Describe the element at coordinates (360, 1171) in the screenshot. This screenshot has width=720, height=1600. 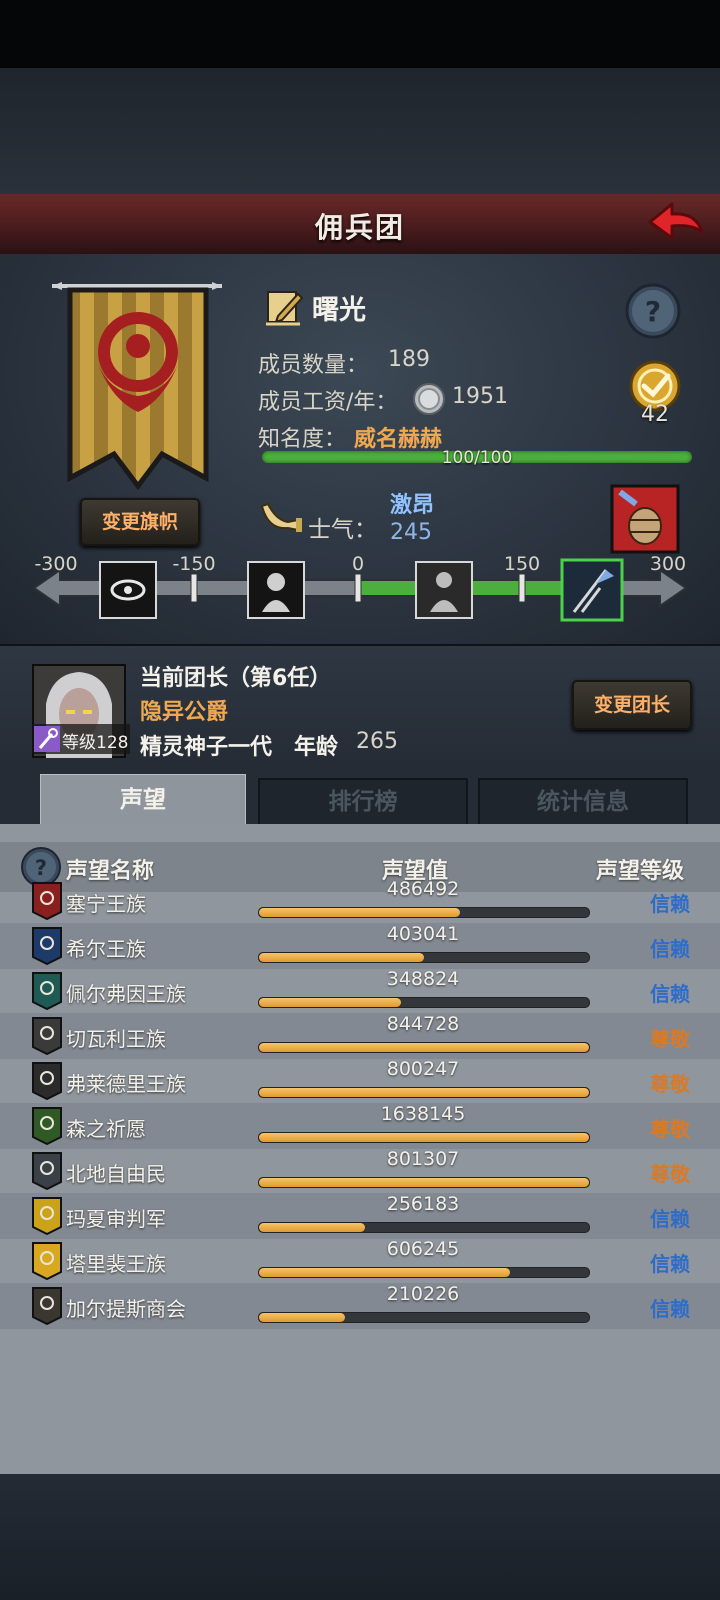
I see `reputation-row: 北地自由民 801307 尊敬` at that location.